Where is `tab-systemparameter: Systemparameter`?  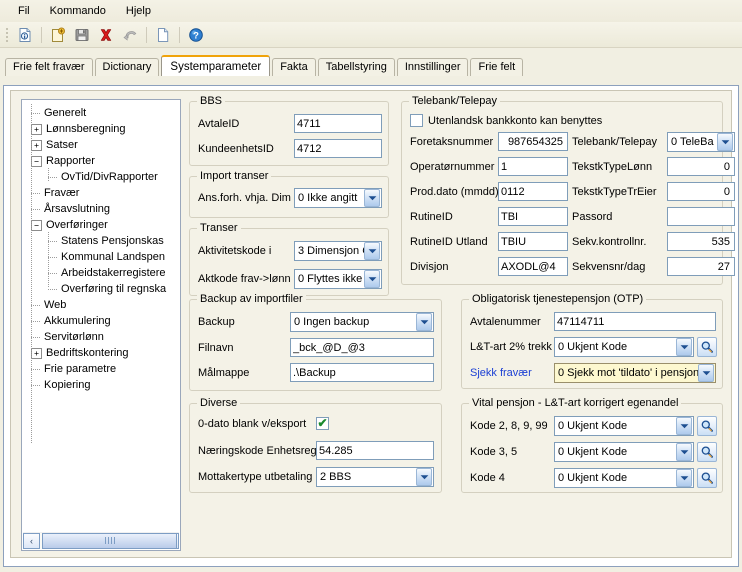 tab-systemparameter: Systemparameter is located at coordinates (216, 65).